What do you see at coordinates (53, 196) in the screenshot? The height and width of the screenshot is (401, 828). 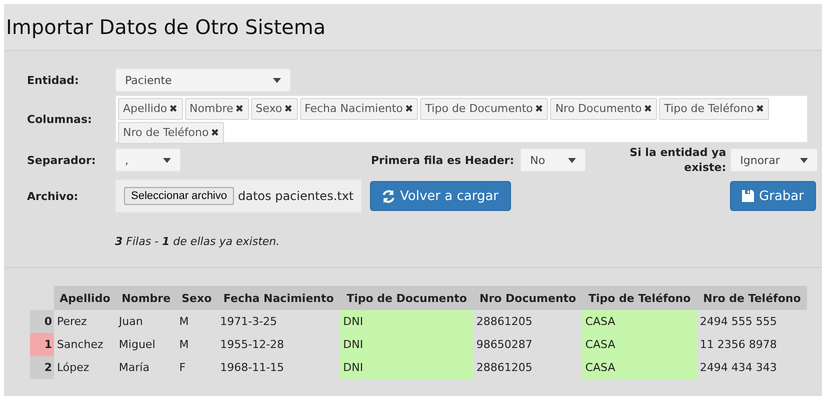 I see `field-label: Archivo:` at bounding box center [53, 196].